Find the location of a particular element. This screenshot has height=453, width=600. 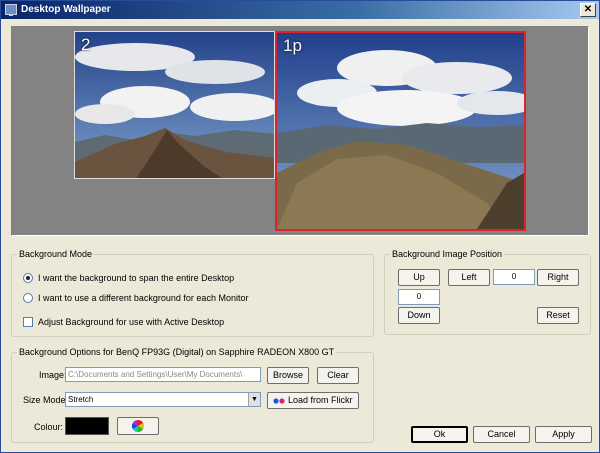

window-title: Desktop Wallpaper is located at coordinates (66, 9).